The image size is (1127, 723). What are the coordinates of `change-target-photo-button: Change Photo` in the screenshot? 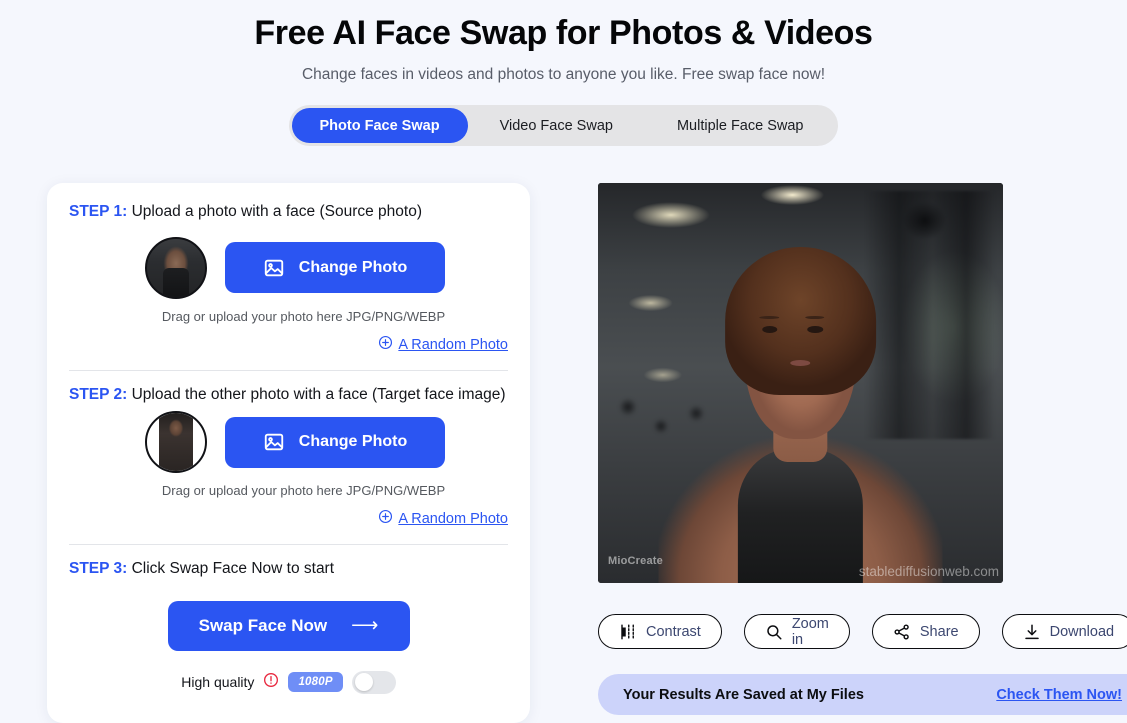 It's located at (335, 442).